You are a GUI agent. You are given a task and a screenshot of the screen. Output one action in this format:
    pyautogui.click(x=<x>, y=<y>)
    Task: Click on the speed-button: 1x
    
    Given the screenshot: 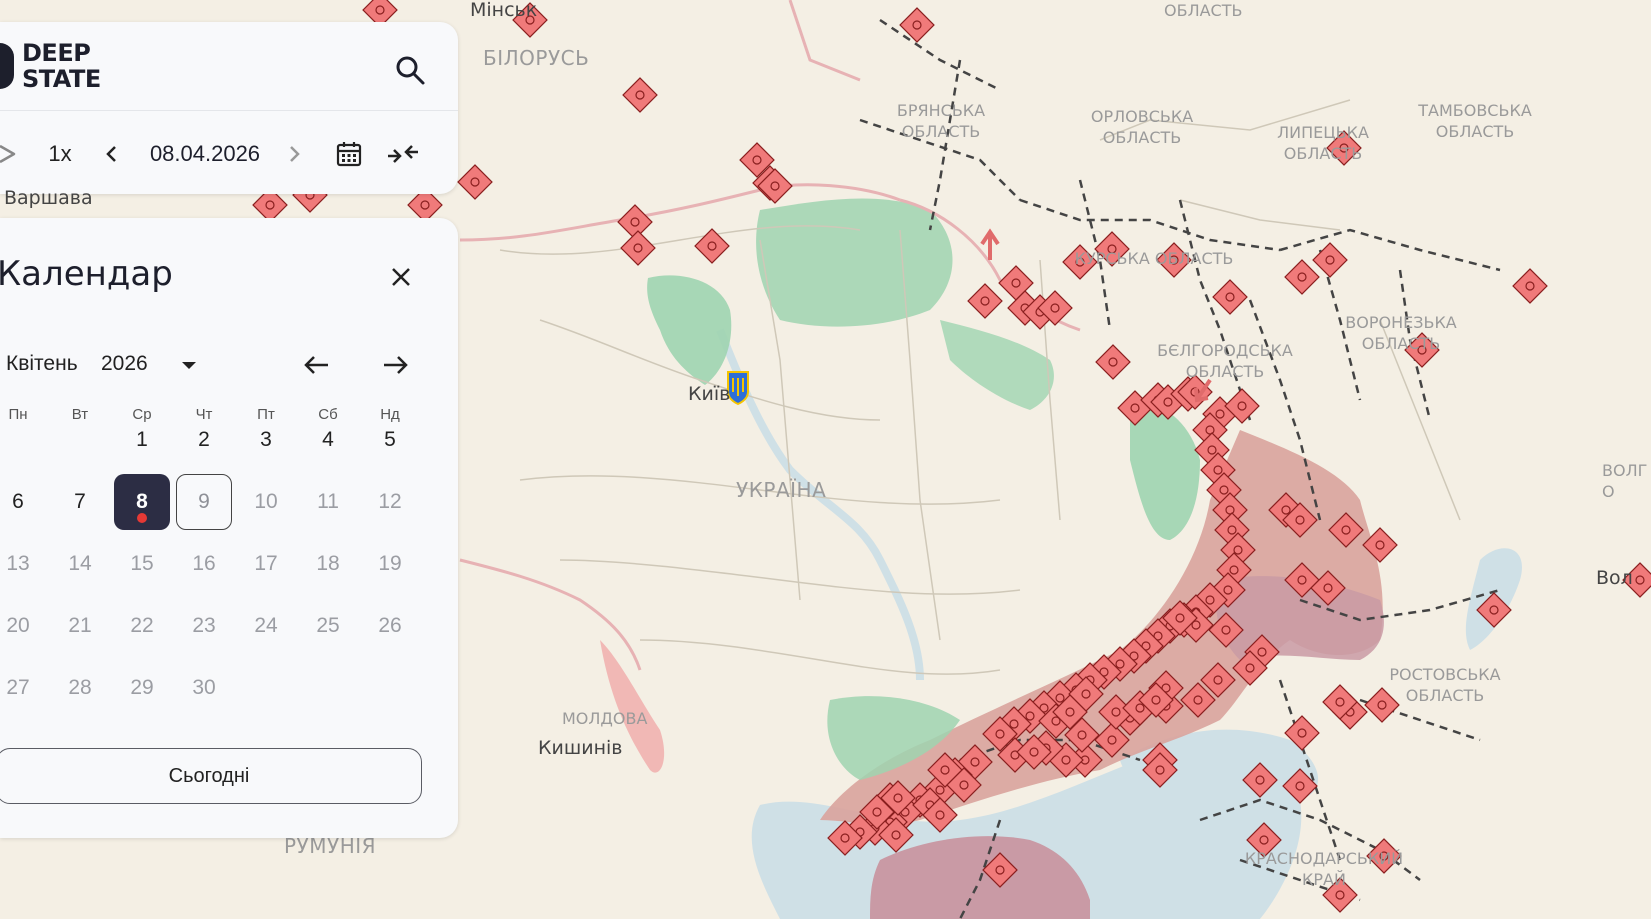 What is the action you would take?
    pyautogui.click(x=60, y=154)
    